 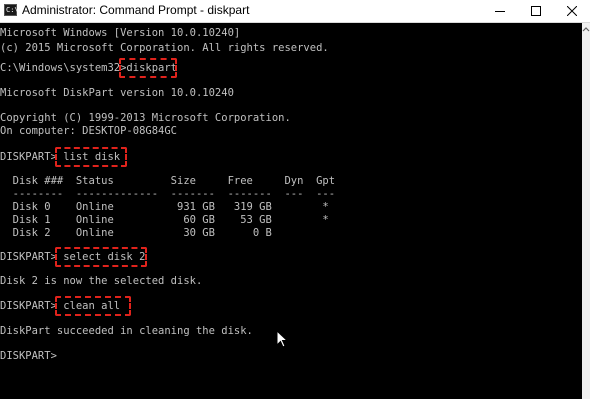 What do you see at coordinates (164, 220) in the screenshot?
I see `disk-table-row: Disk 1 Online 60 GB 53 GB *` at bounding box center [164, 220].